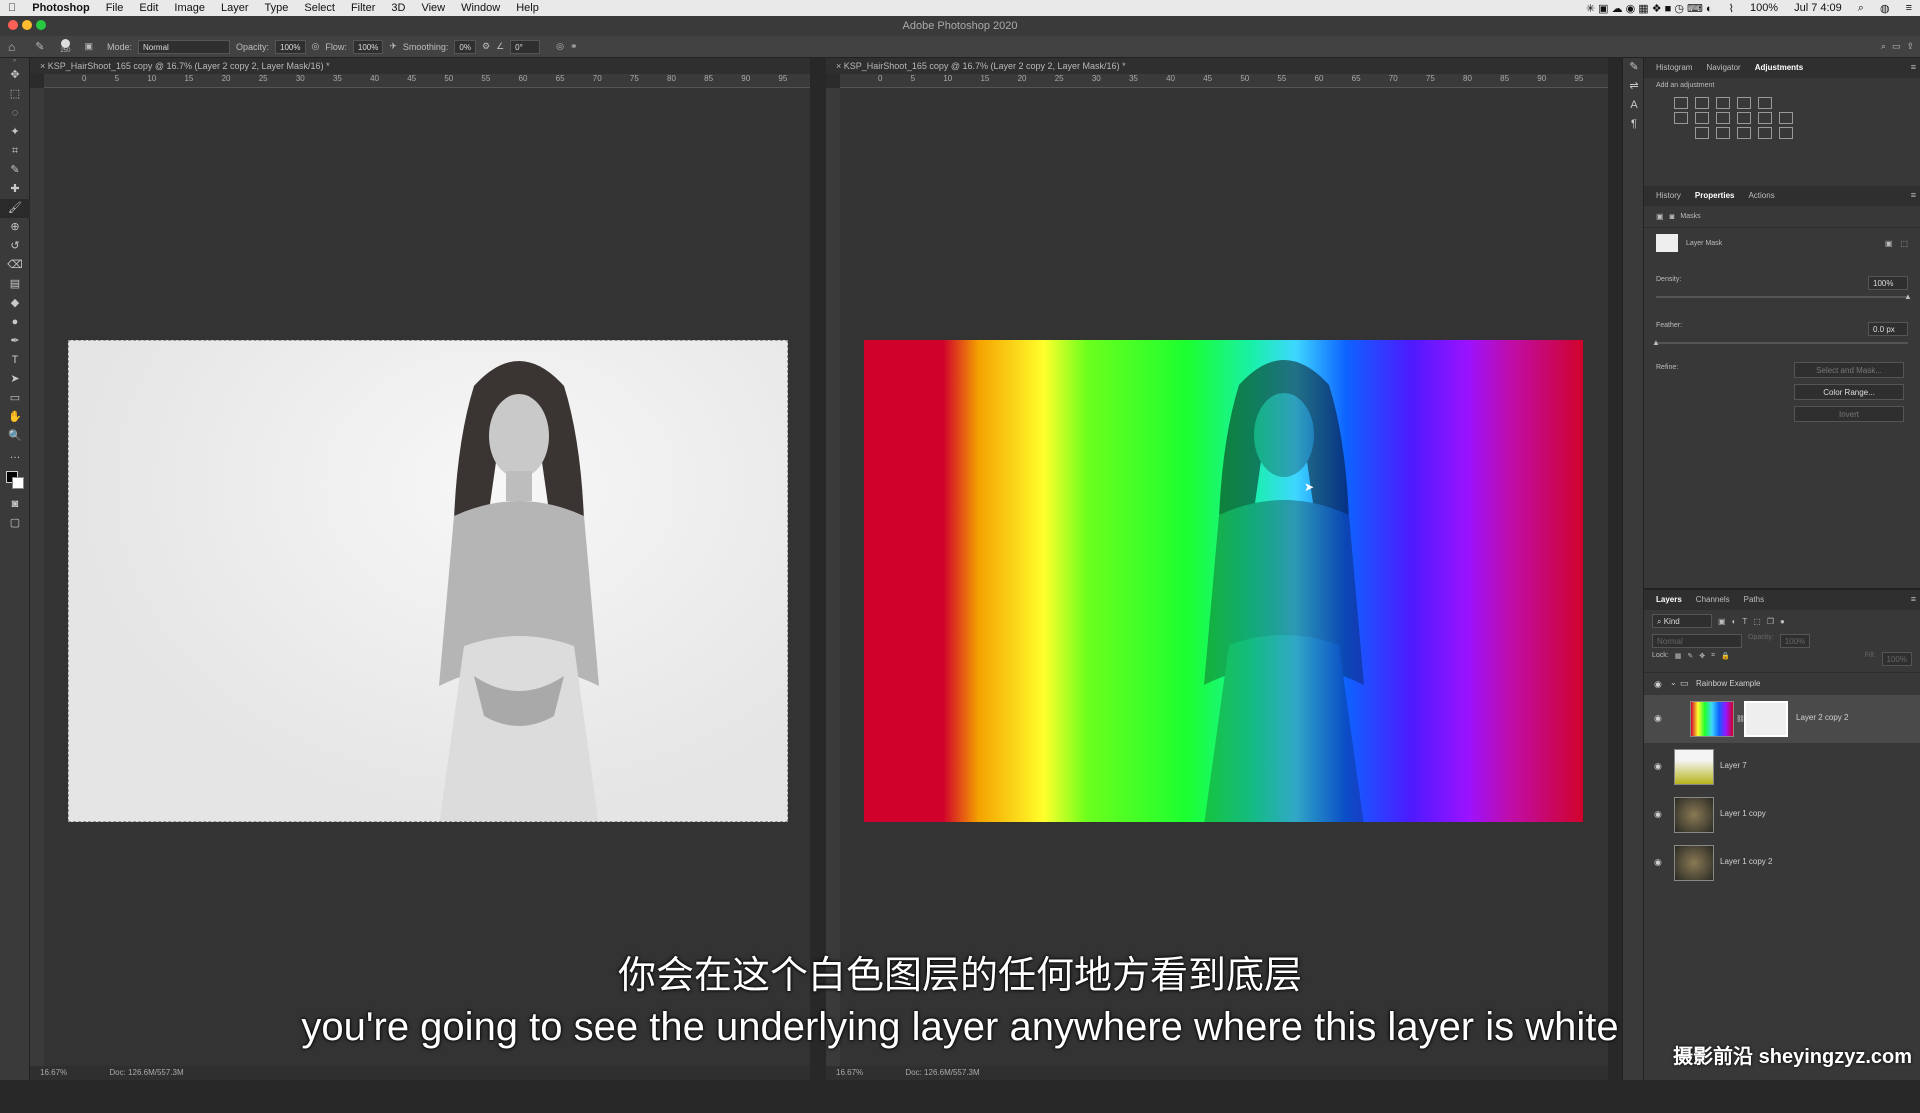 Image resolution: width=1920 pixels, height=1113 pixels. What do you see at coordinates (1764, 8) in the screenshot?
I see `battery-status: 100%` at bounding box center [1764, 8].